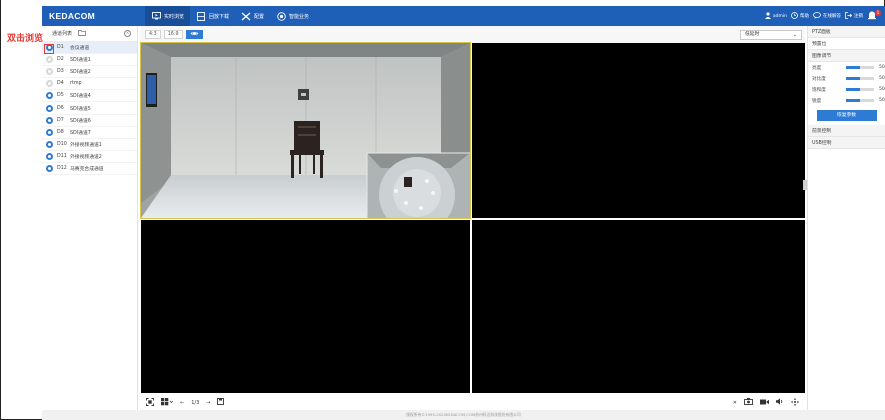  Describe the element at coordinates (62, 144) in the screenshot. I see `channel-id: D10` at that location.